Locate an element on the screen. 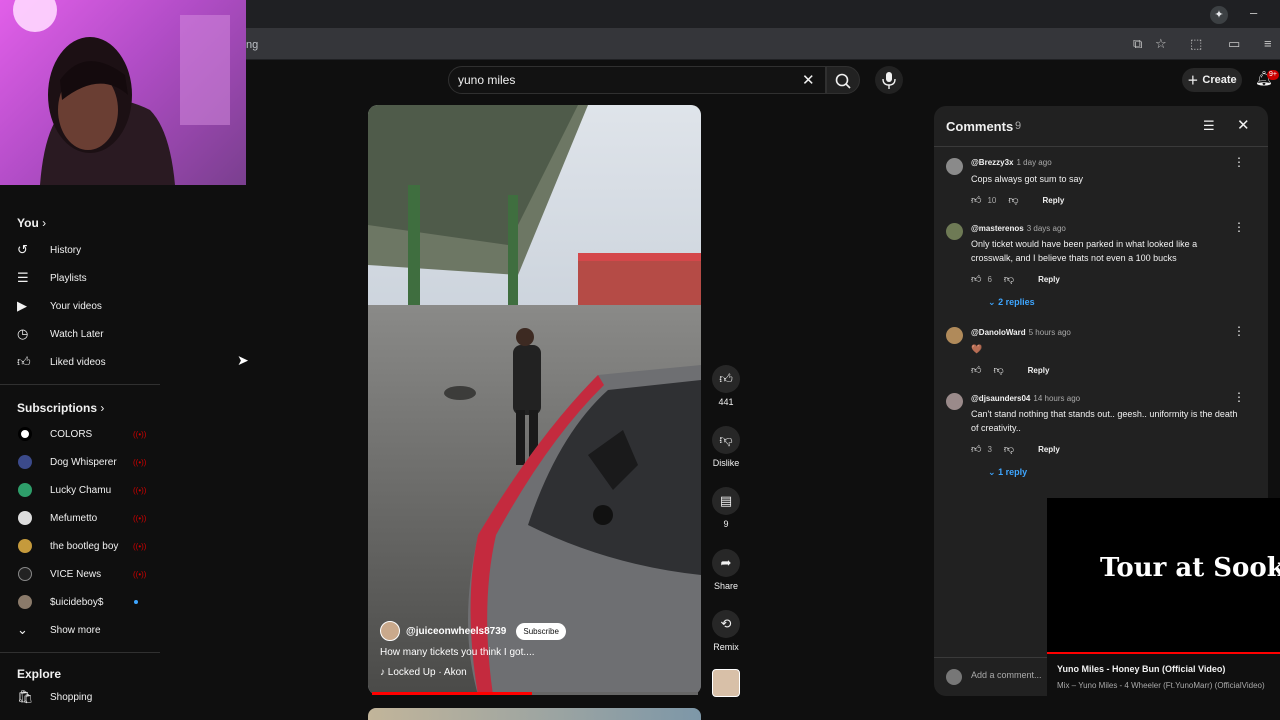 This screenshot has width=1280, height=720. dislike-button: 👎︎ Dislike is located at coordinates (726, 447).